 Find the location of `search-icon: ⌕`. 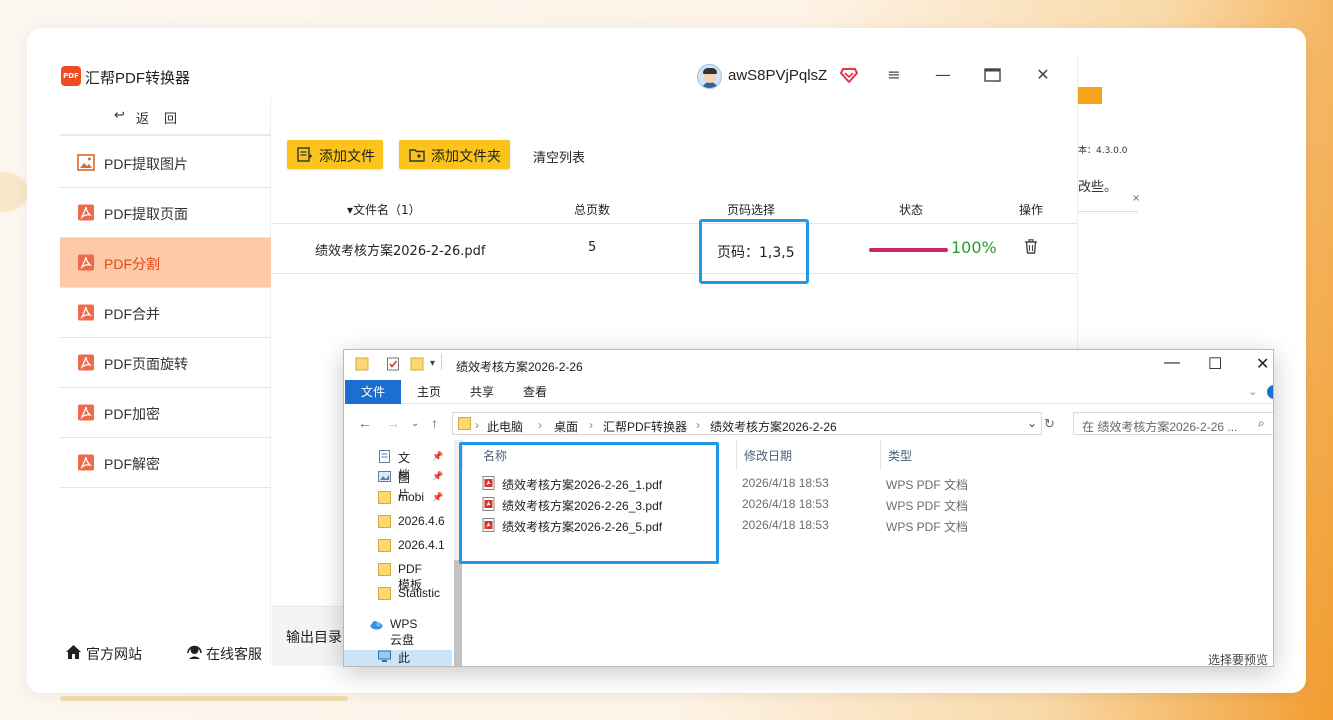

search-icon: ⌕ is located at coordinates (1261, 423).